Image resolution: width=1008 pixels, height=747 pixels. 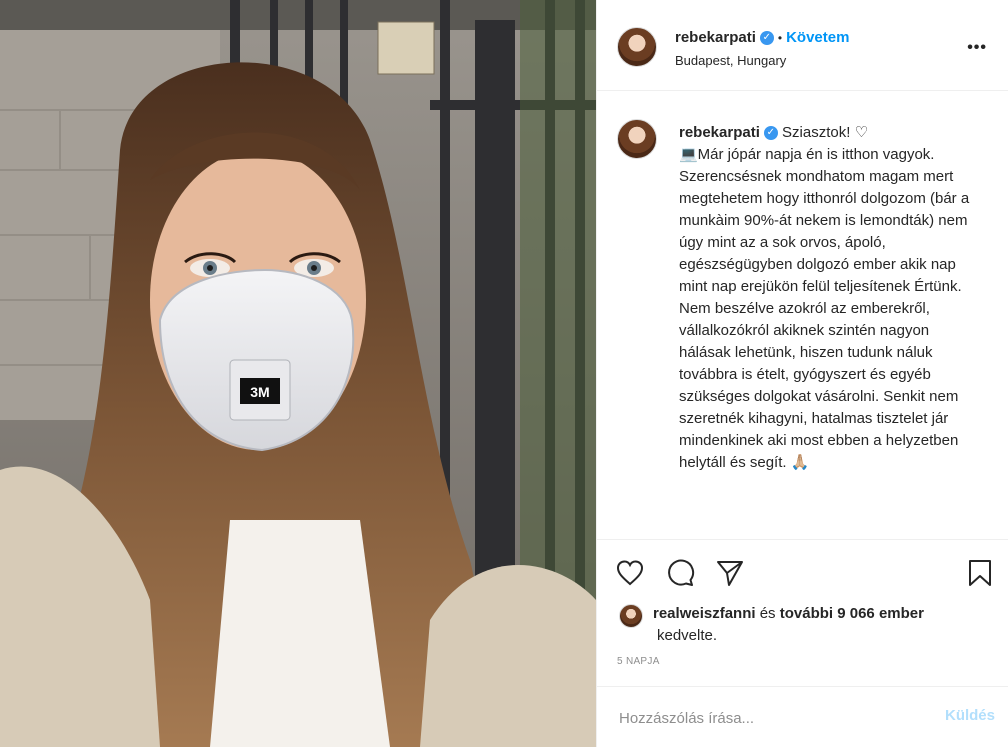 What do you see at coordinates (704, 613) in the screenshot?
I see `liker-username: realweiszfanni` at bounding box center [704, 613].